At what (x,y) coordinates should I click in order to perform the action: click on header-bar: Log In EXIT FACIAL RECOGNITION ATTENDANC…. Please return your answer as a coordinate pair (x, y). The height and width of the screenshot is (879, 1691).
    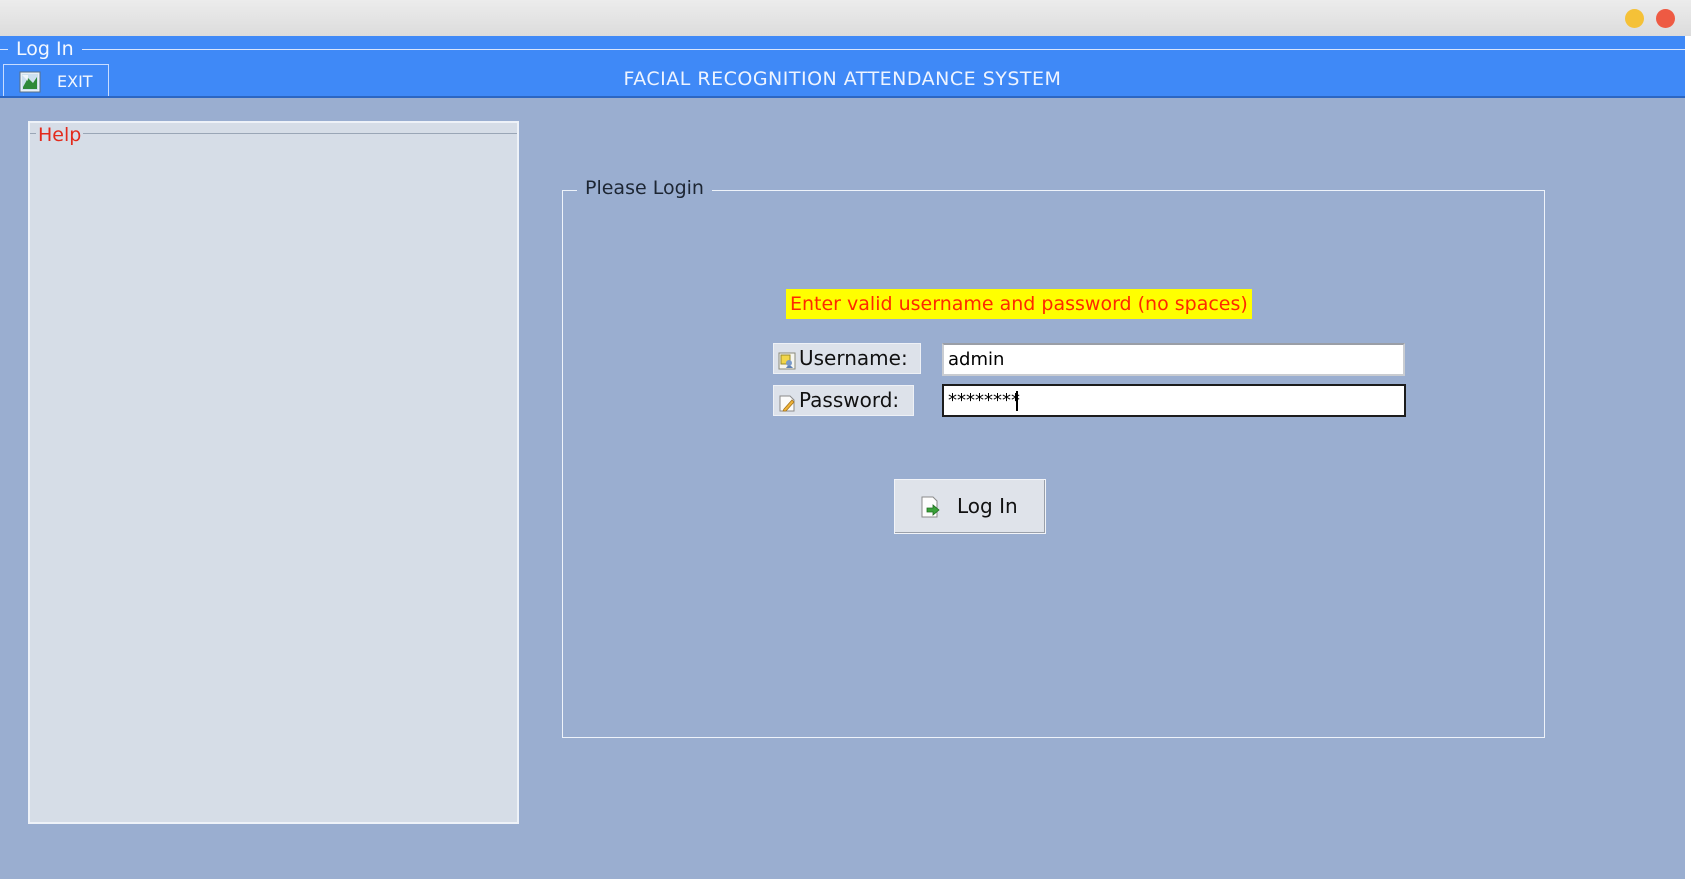
    Looking at the image, I should click on (842, 67).